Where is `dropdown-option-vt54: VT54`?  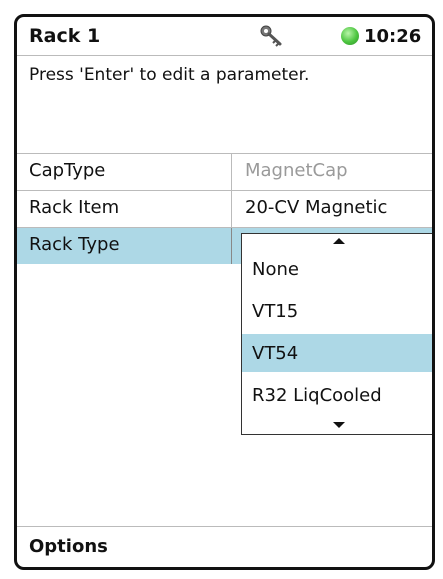
dropdown-option-vt54: VT54 is located at coordinates (337, 353).